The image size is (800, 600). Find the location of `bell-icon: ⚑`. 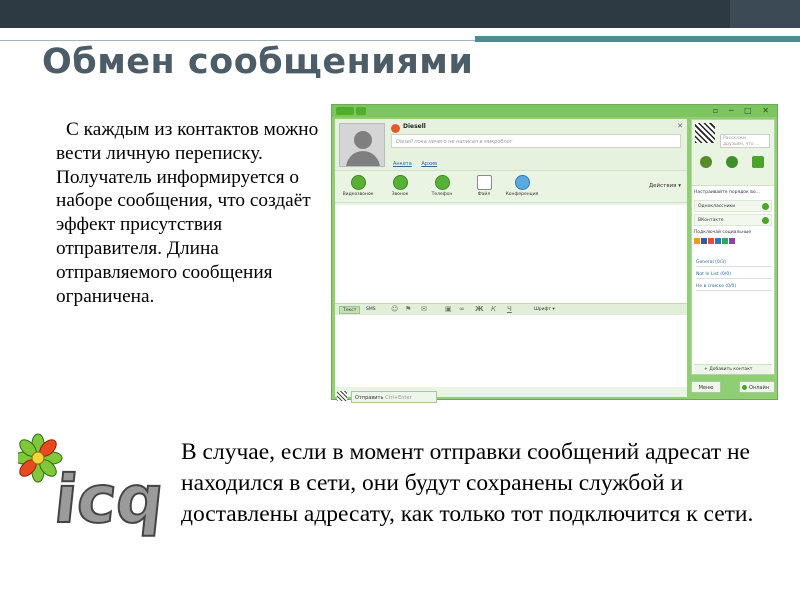

bell-icon: ⚑ is located at coordinates (408, 309).